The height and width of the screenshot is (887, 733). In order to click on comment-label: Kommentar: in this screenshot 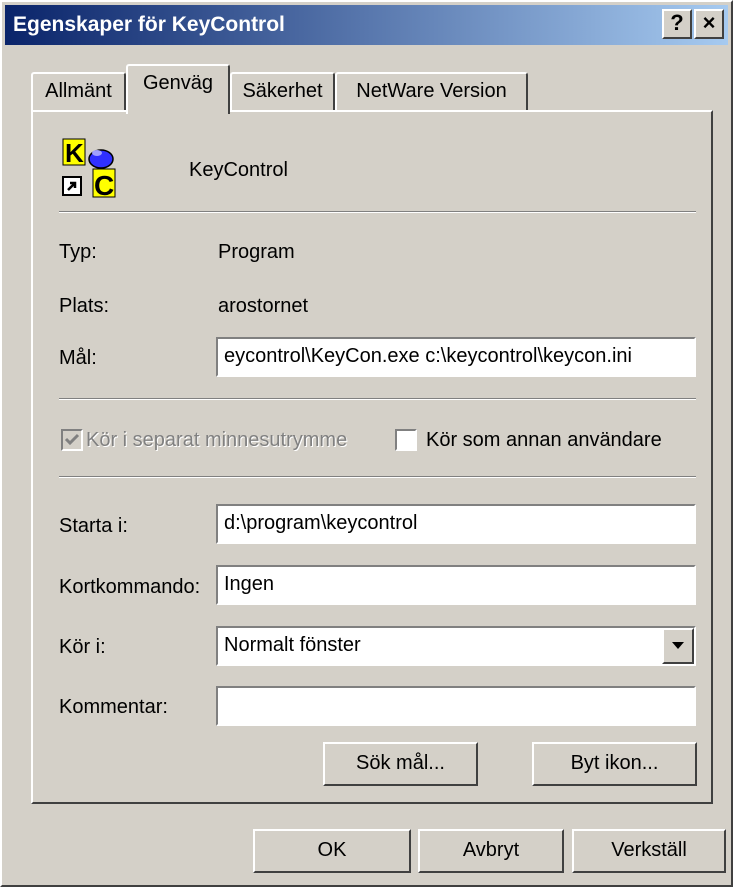, I will do `click(113, 707)`.